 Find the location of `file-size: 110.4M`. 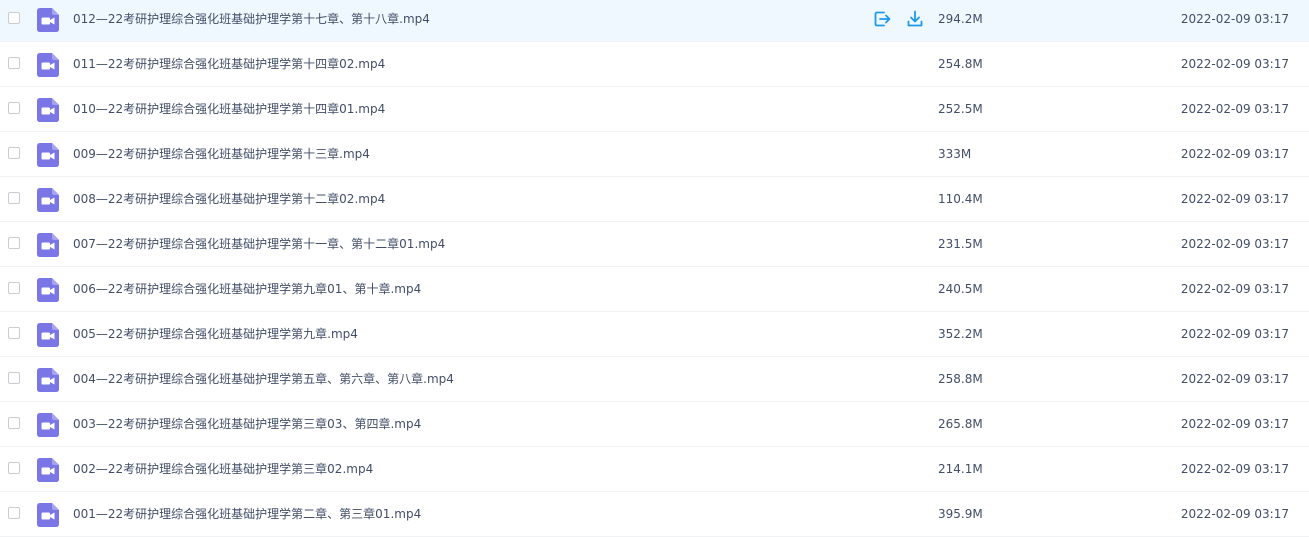

file-size: 110.4M is located at coordinates (960, 199).